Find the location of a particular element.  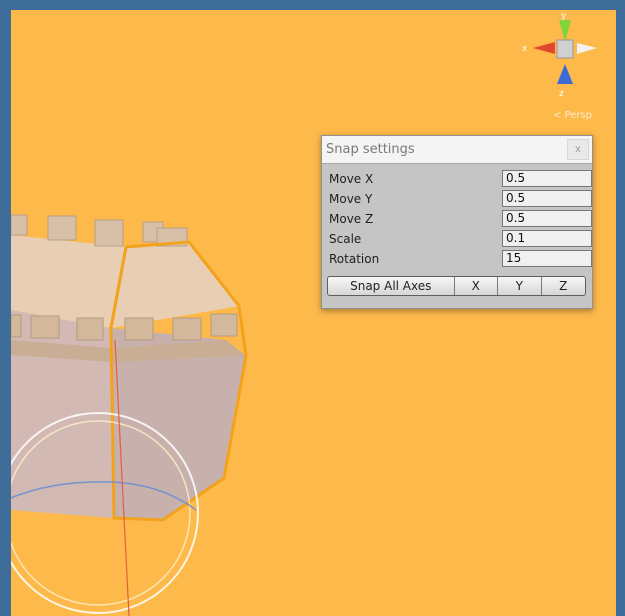

move-x-input is located at coordinates (547, 178).